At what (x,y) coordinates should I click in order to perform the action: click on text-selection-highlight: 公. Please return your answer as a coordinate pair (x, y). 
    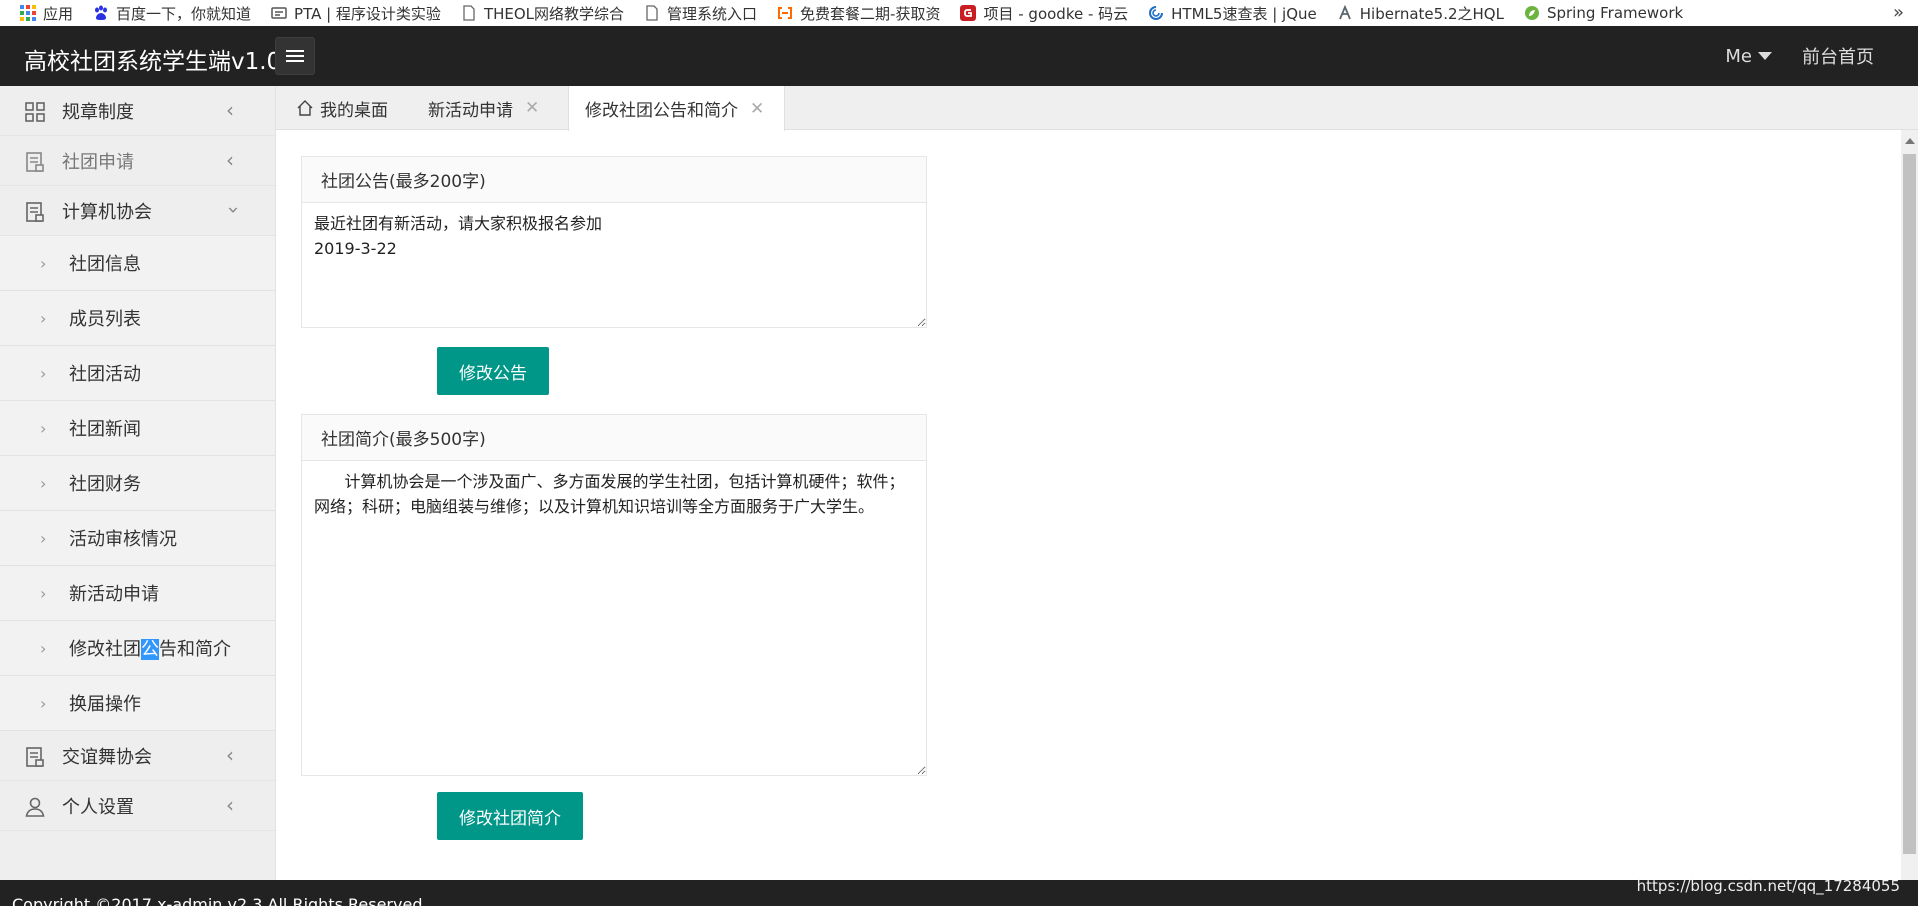
    Looking at the image, I should click on (150, 649).